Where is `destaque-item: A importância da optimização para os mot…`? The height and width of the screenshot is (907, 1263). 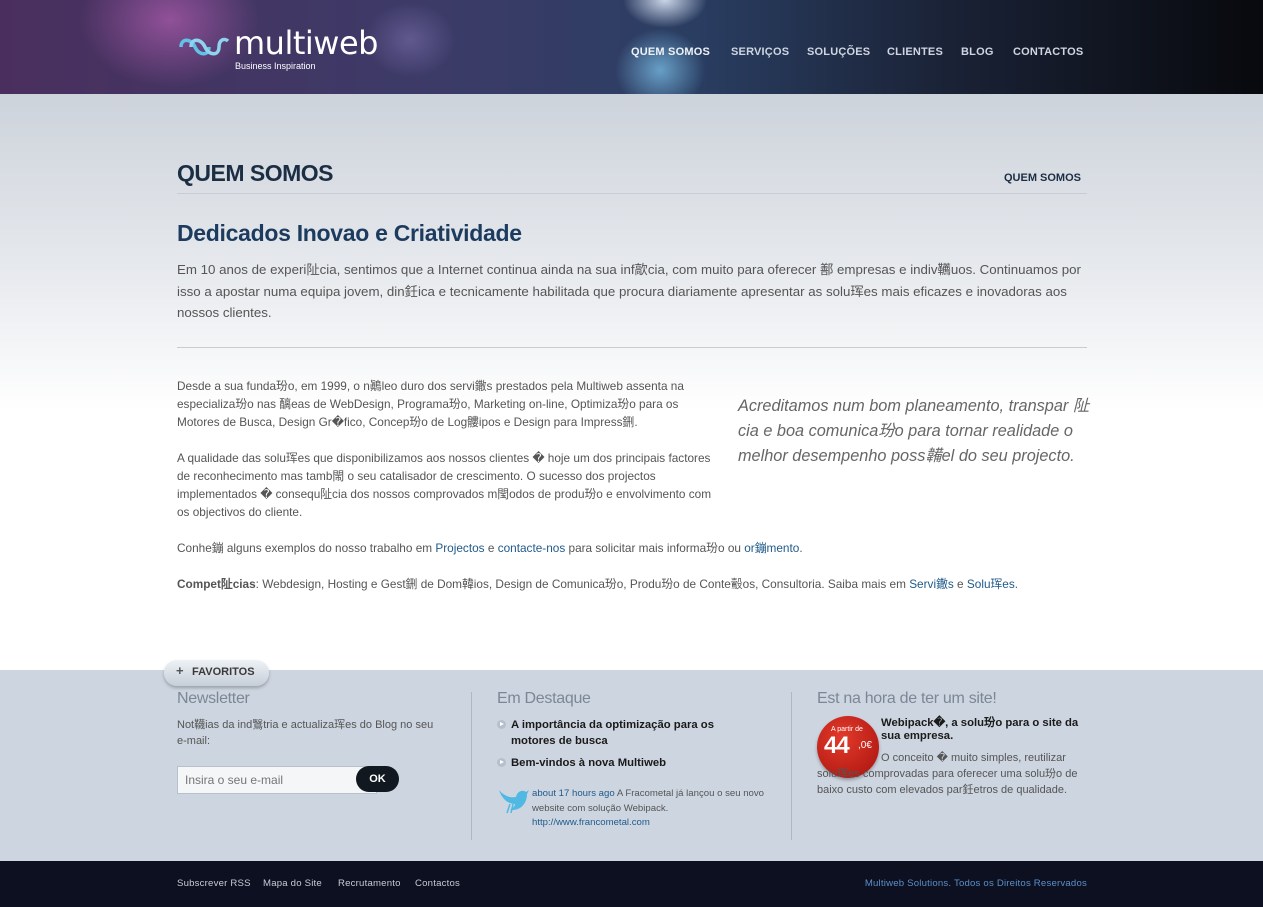 destaque-item: A importância da optimização para os mot… is located at coordinates (617, 733).